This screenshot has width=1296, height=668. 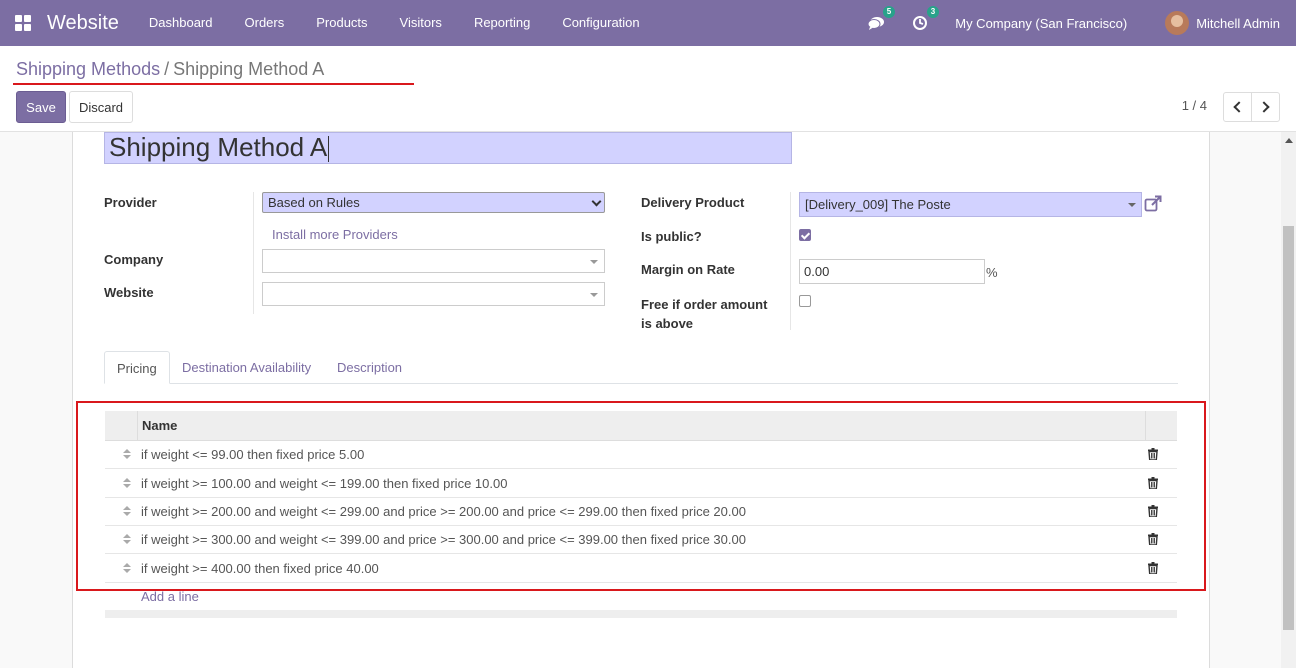 What do you see at coordinates (992, 272) in the screenshot?
I see `percent-unit: %` at bounding box center [992, 272].